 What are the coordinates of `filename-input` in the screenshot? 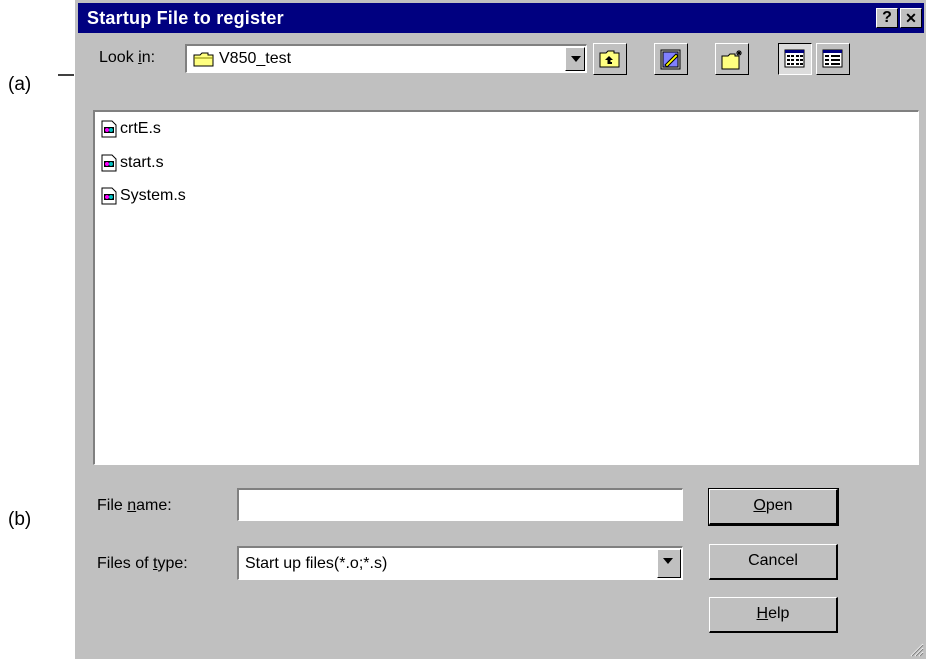 It's located at (460, 504).